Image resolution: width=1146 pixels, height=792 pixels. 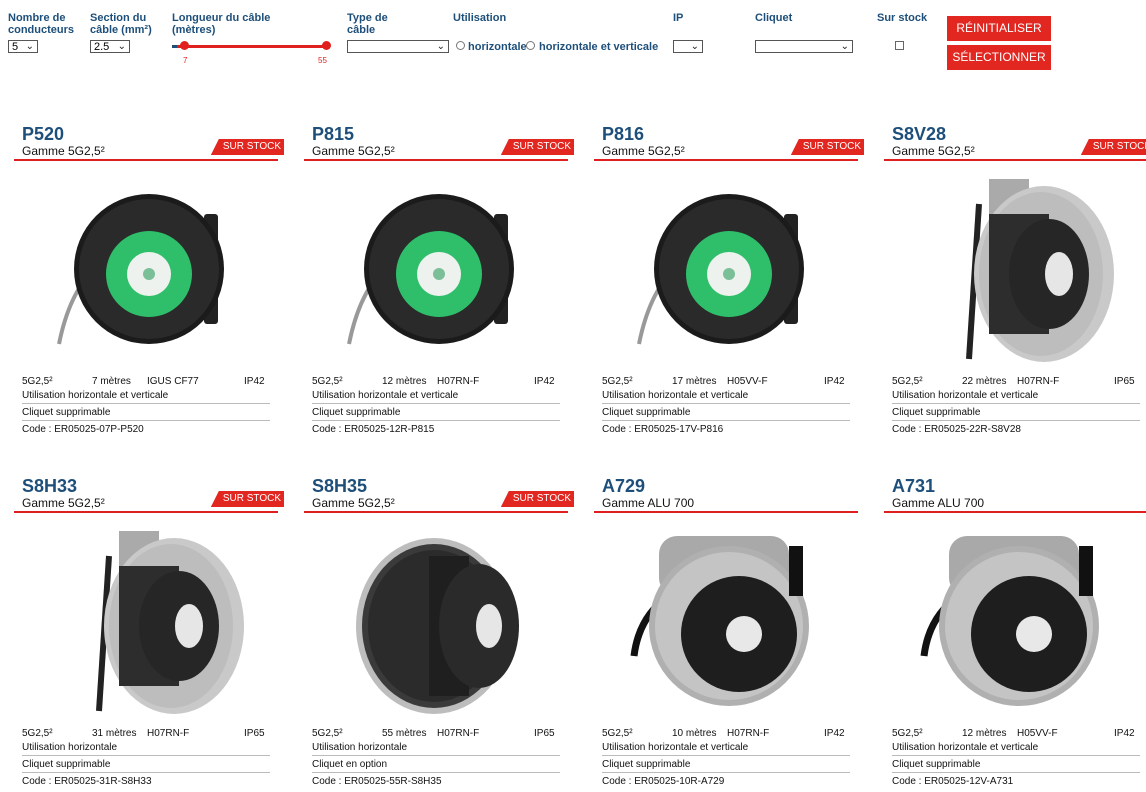 What do you see at coordinates (902, 18) in the screenshot?
I see `stock-label: Sur stock` at bounding box center [902, 18].